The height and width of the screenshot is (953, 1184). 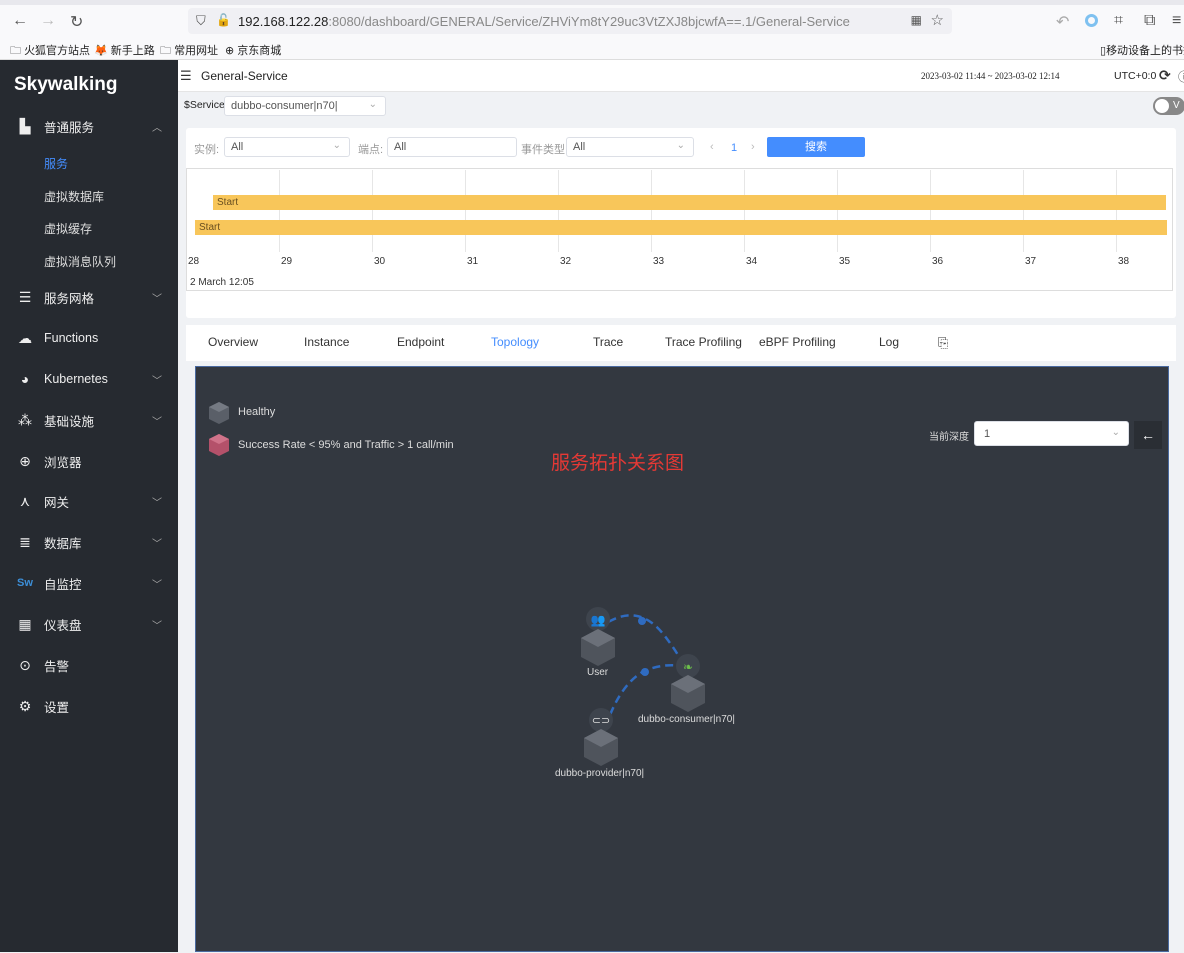 I want to click on node-label-user: User, so click(x=598, y=672).